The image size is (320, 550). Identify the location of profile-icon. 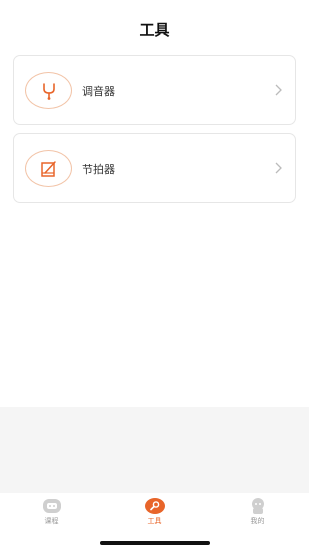
(257, 506).